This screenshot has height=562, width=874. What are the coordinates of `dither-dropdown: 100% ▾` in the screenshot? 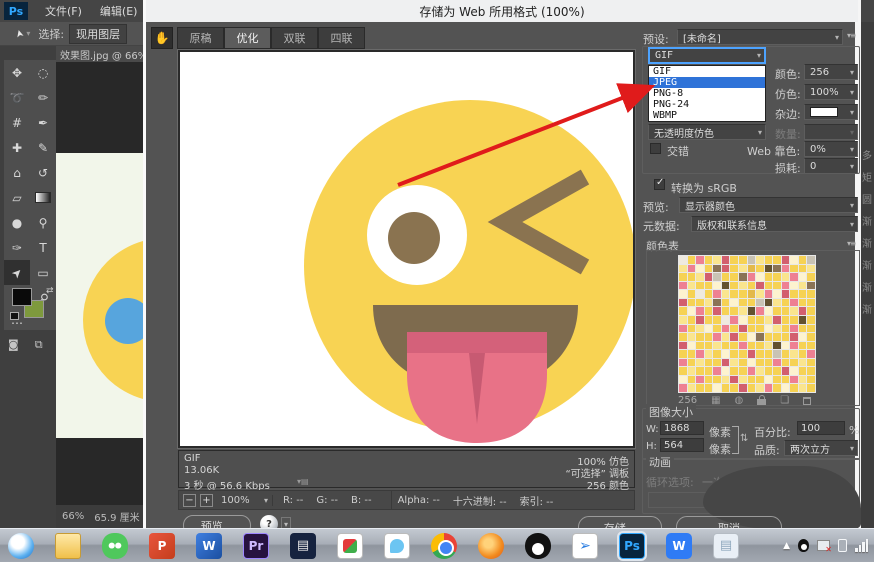 It's located at (831, 92).